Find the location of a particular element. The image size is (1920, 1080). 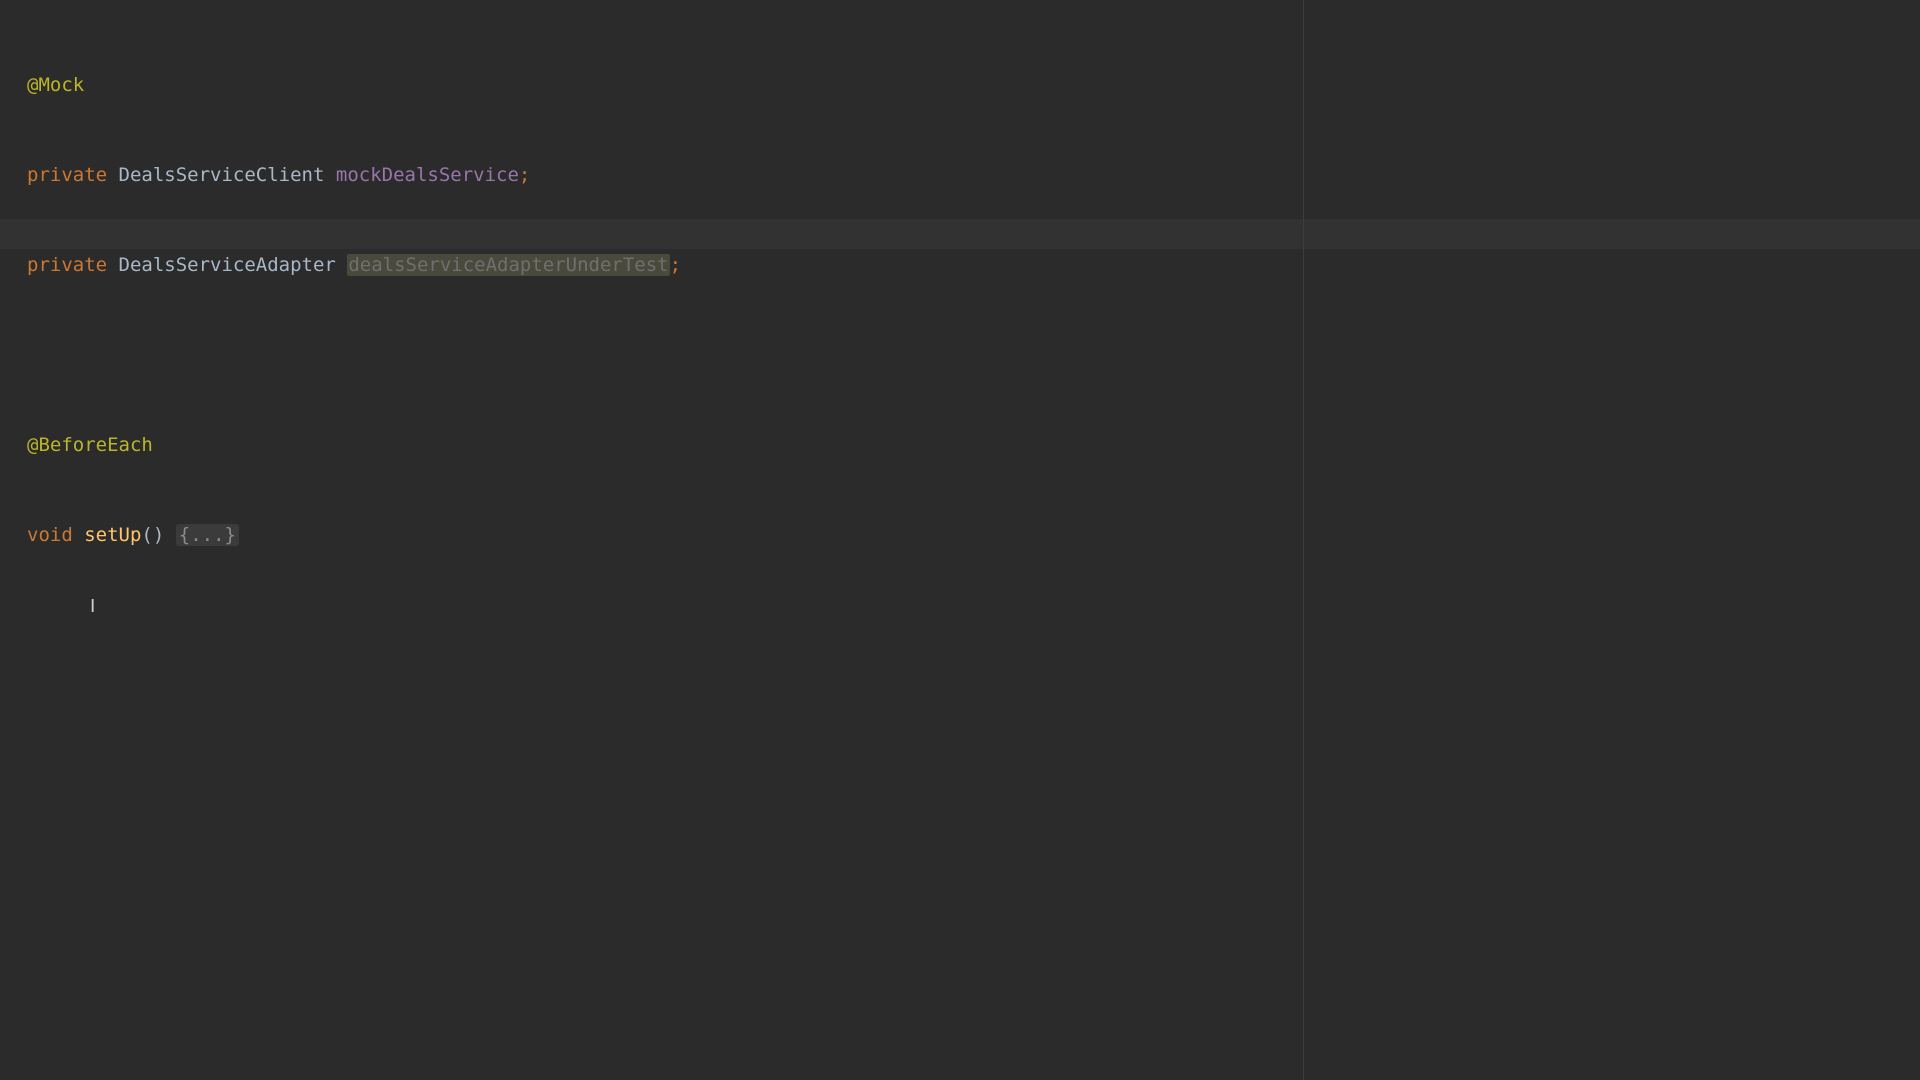

field-name: mockDealsService is located at coordinates (427, 175).